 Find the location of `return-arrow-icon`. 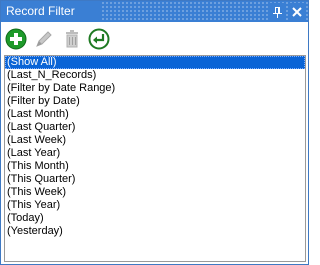

return-arrow-icon is located at coordinates (99, 39).